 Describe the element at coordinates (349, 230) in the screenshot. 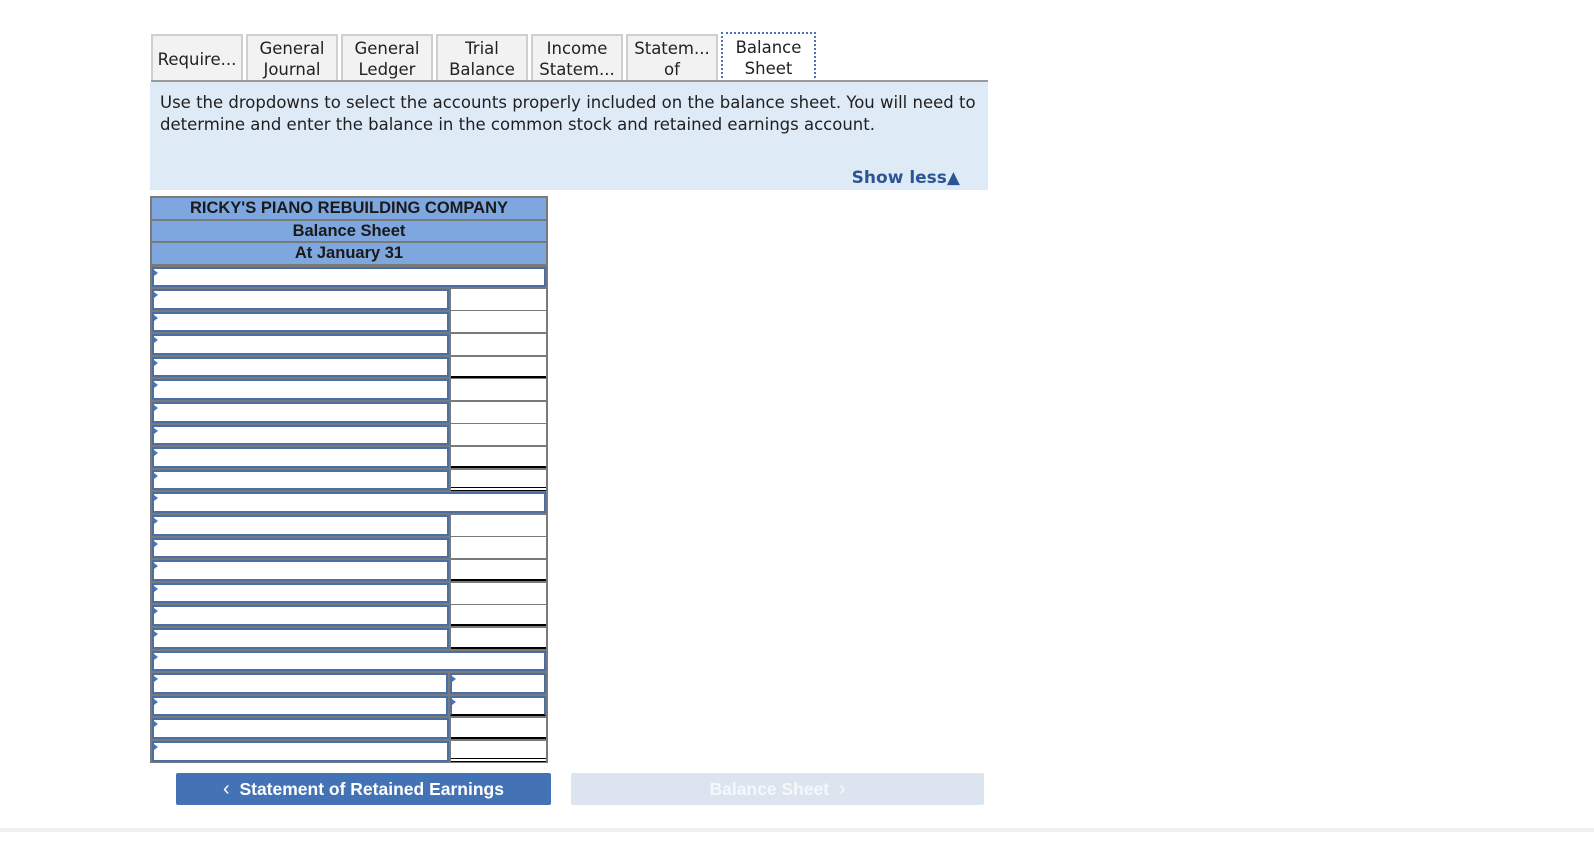

I see `statement-title: Balance Sheet` at that location.